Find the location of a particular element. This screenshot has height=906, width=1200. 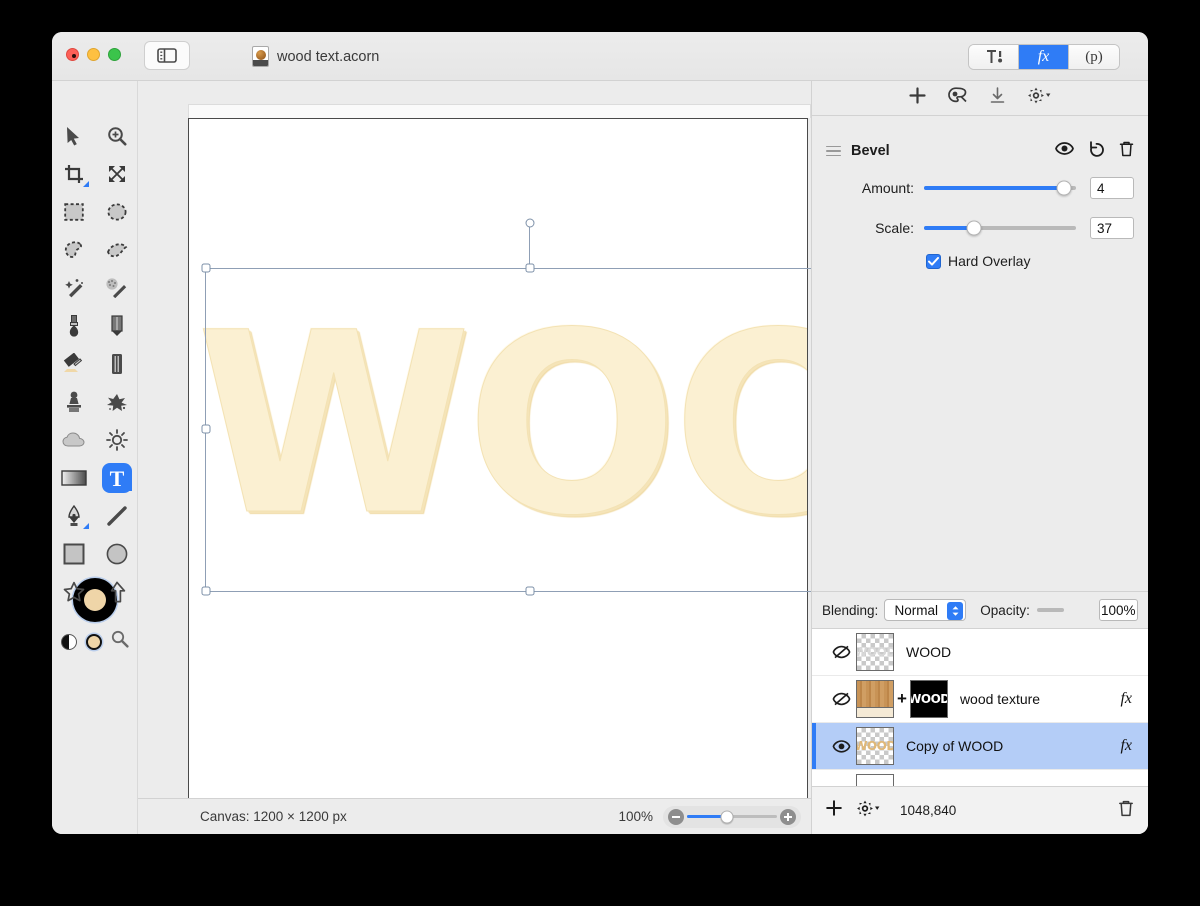

scale-slider is located at coordinates (1000, 228).